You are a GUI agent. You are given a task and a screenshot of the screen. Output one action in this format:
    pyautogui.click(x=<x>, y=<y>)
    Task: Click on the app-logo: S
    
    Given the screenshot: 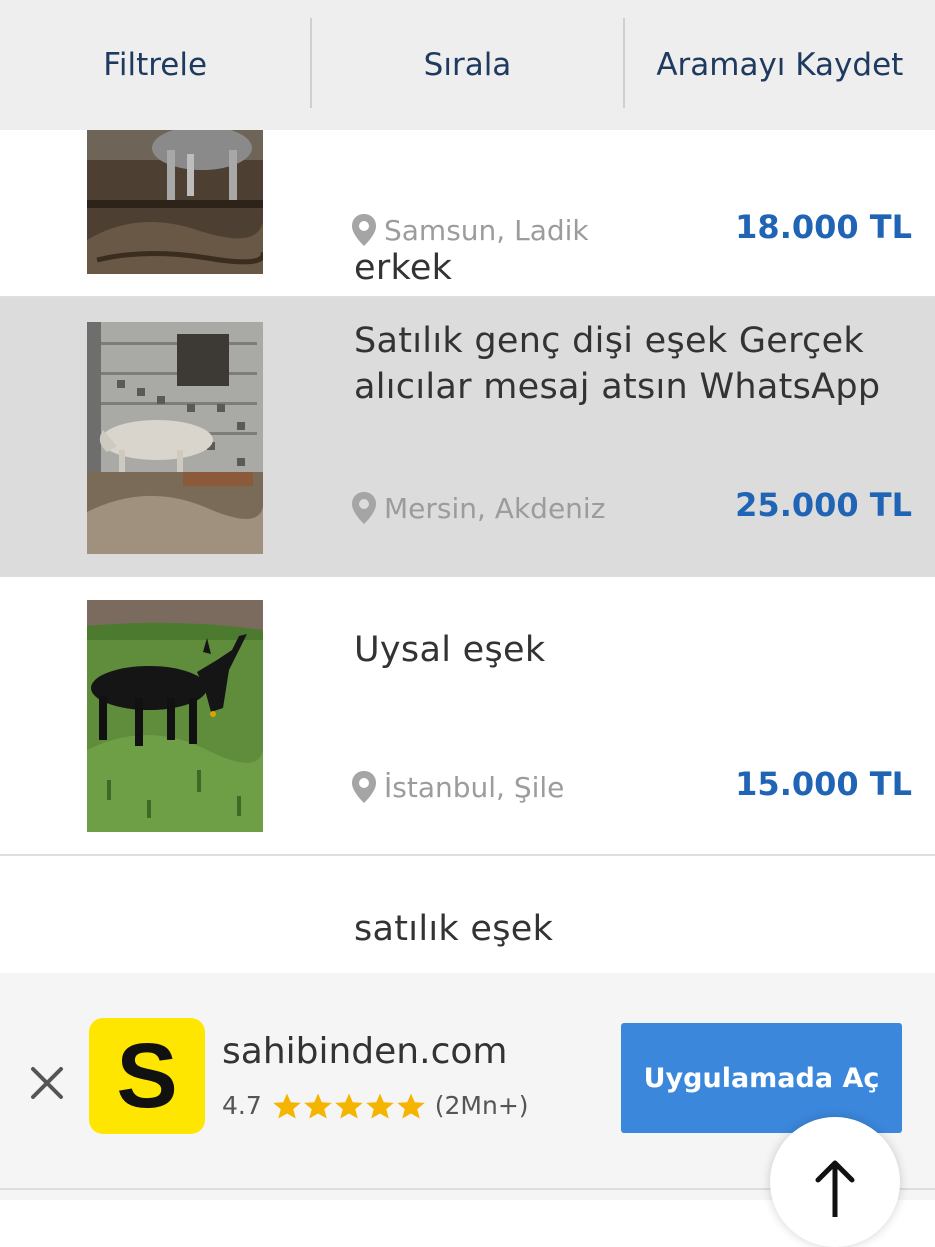 What is the action you would take?
    pyautogui.click(x=147, y=1076)
    